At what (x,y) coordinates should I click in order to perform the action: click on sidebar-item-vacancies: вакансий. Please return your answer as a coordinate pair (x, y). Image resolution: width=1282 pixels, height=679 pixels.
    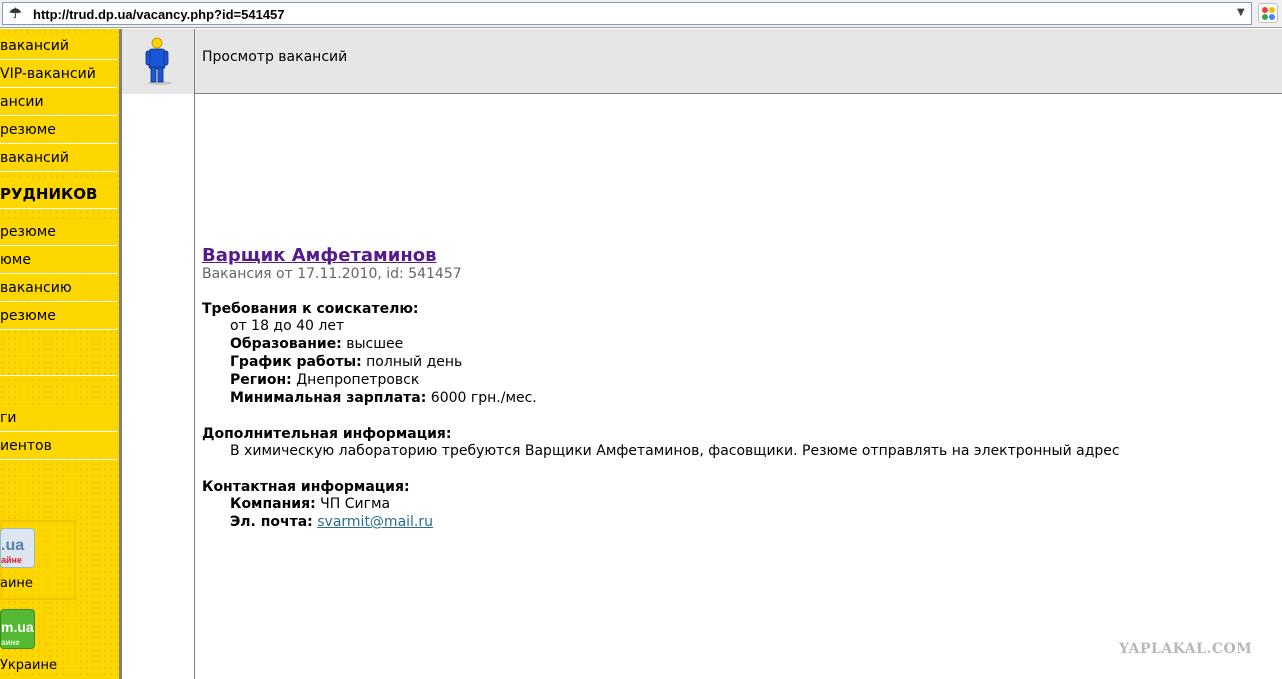
    Looking at the image, I should click on (58, 46).